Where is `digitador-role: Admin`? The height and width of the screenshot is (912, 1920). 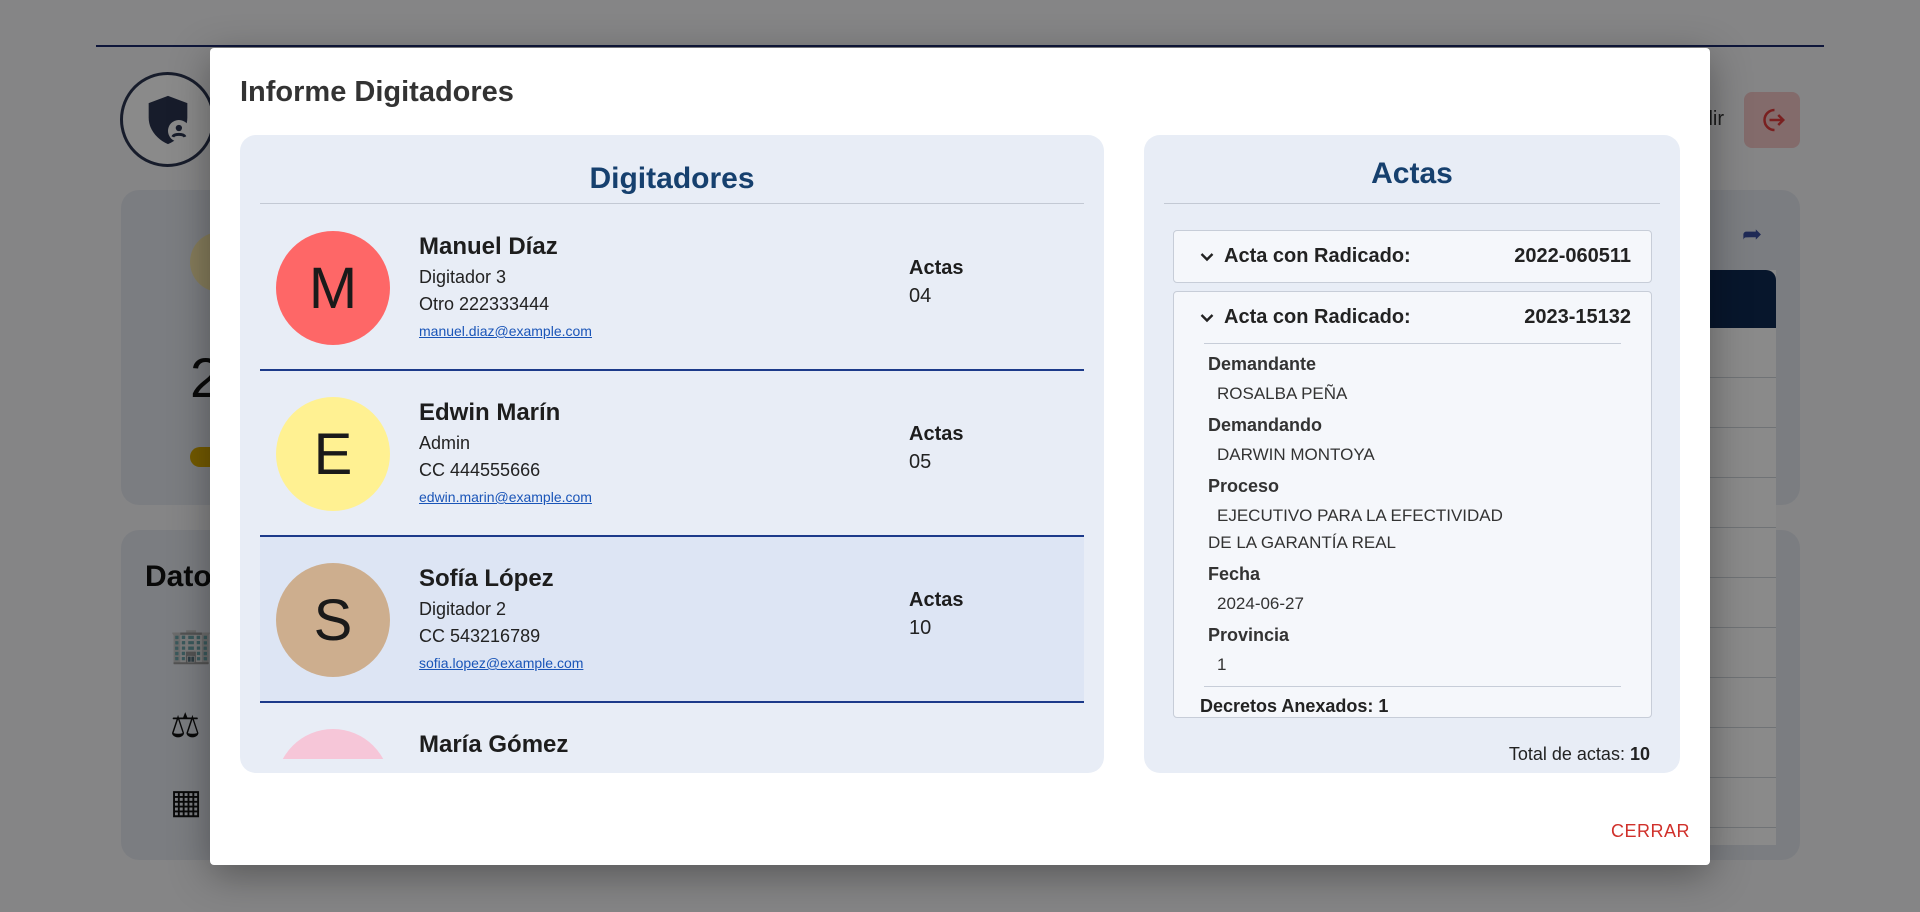 digitador-role: Admin is located at coordinates (445, 443).